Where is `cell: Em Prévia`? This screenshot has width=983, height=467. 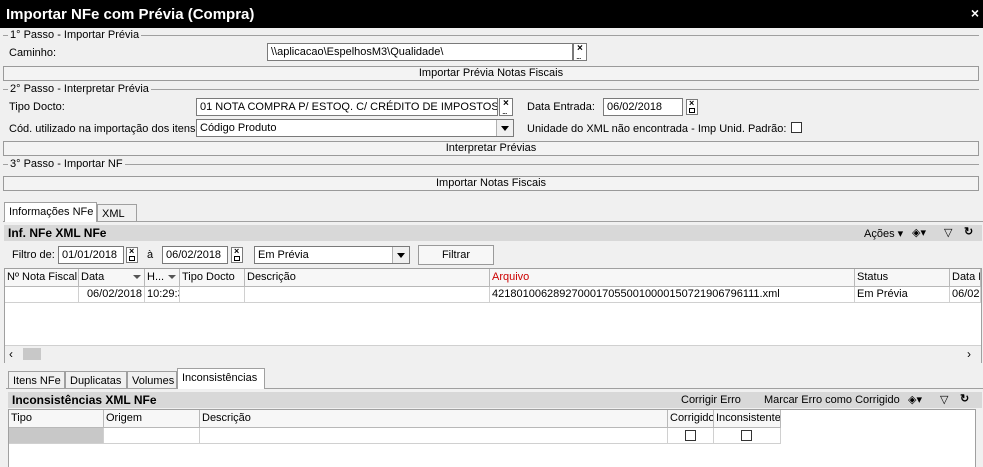 cell: Em Prévia is located at coordinates (902, 295).